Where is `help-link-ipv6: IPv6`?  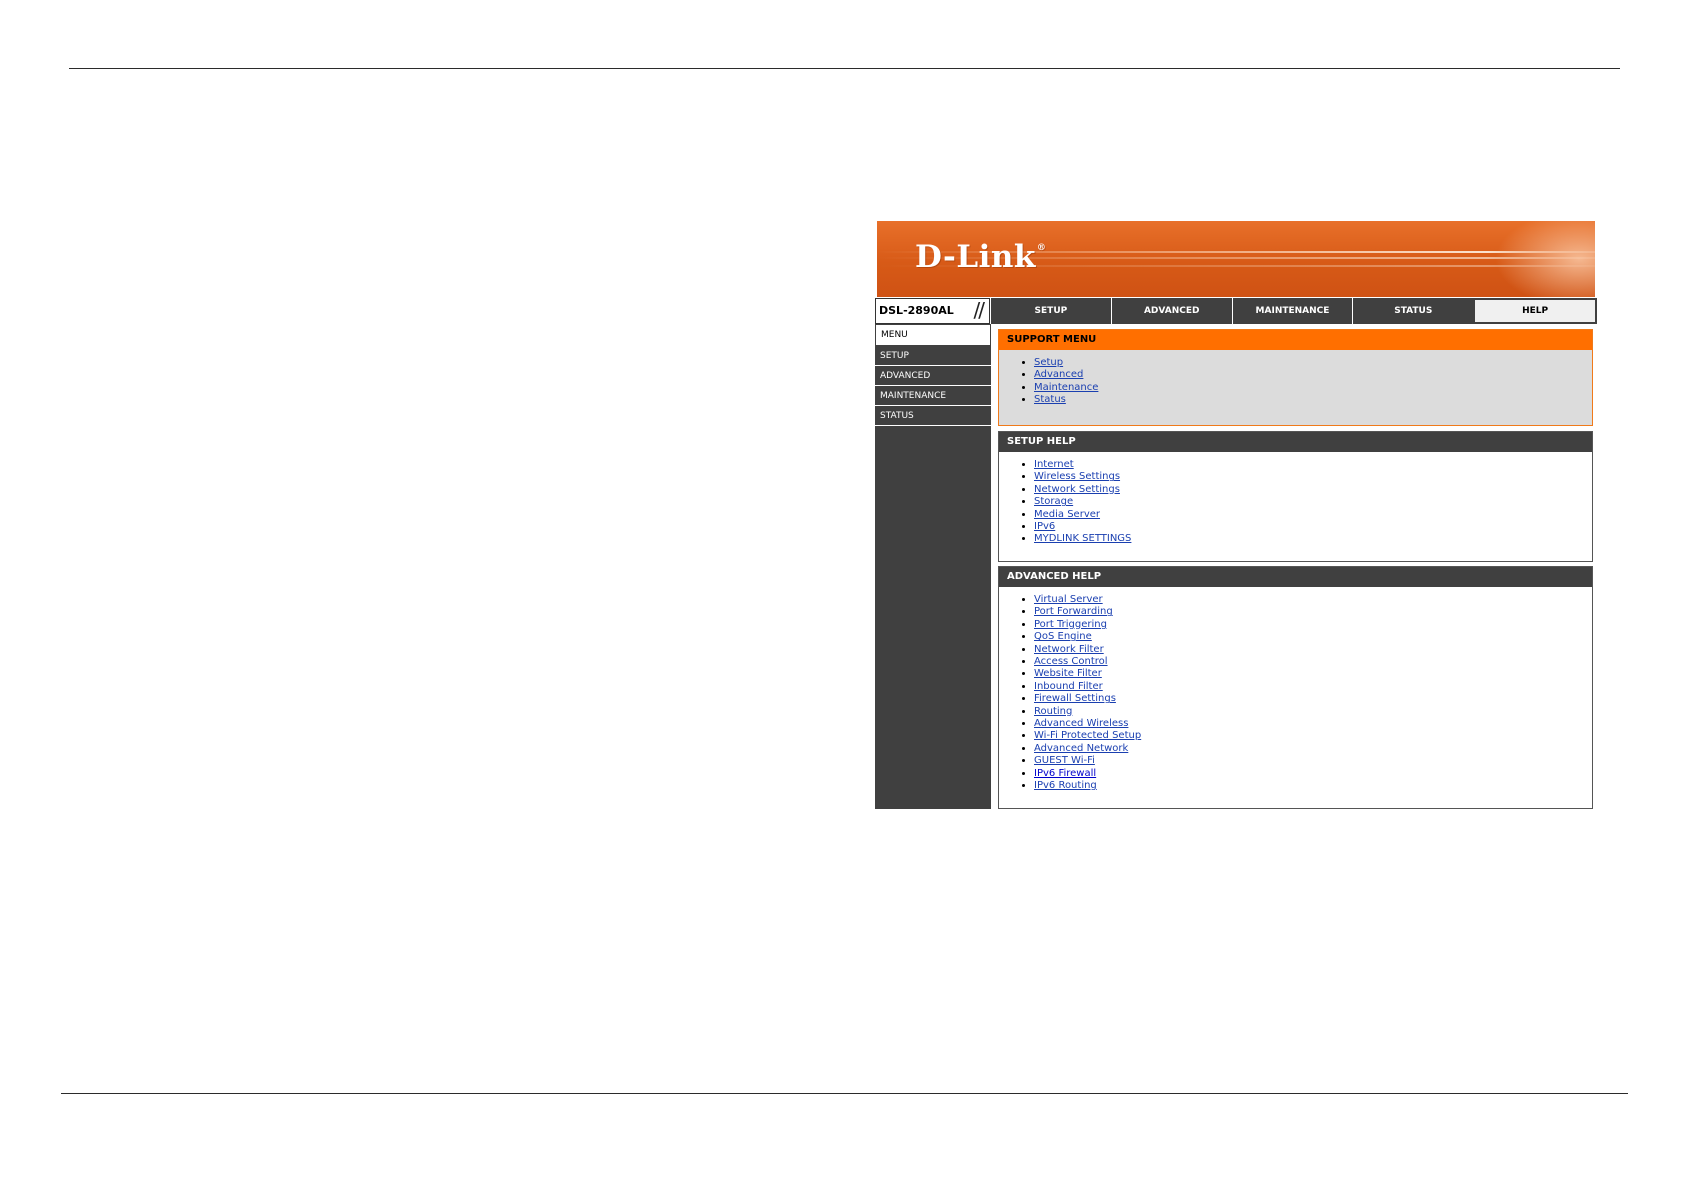 help-link-ipv6: IPv6 is located at coordinates (1044, 526).